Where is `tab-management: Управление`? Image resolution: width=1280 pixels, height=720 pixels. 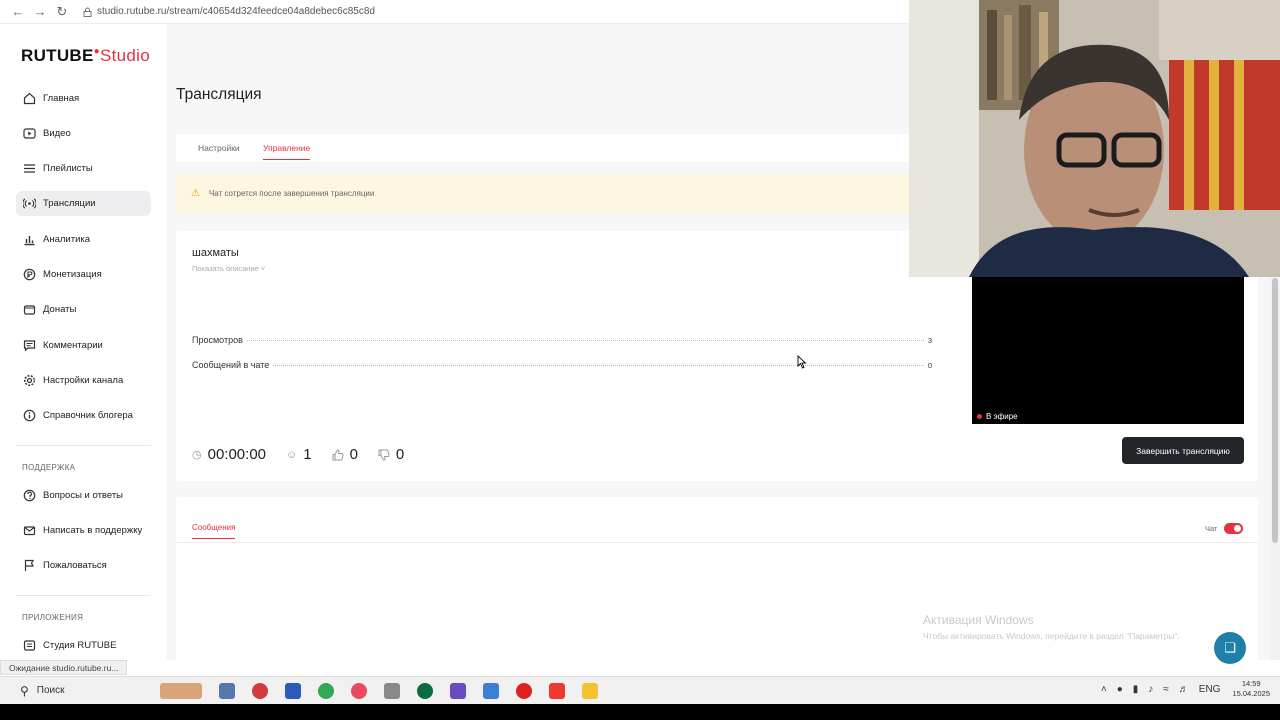 tab-management: Управление is located at coordinates (287, 151).